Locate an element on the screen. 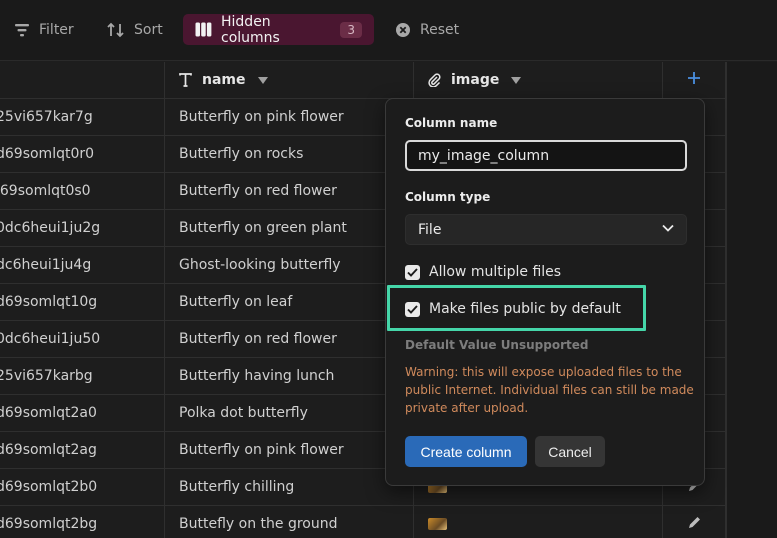  row-name-cell: Butterfly on leaf is located at coordinates (289, 302).